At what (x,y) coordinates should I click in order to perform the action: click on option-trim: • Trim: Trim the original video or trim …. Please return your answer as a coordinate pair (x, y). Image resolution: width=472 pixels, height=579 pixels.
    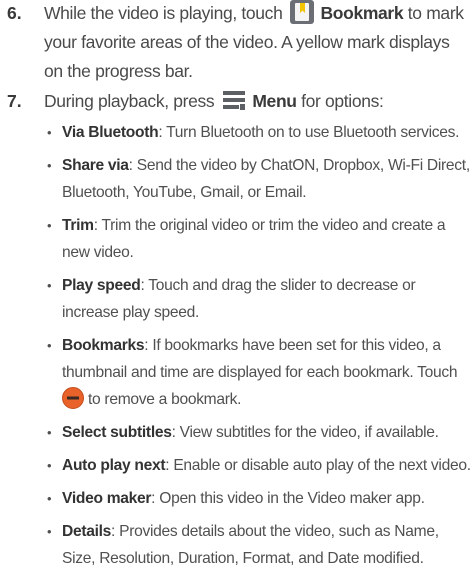
    Looking at the image, I should click on (236, 239).